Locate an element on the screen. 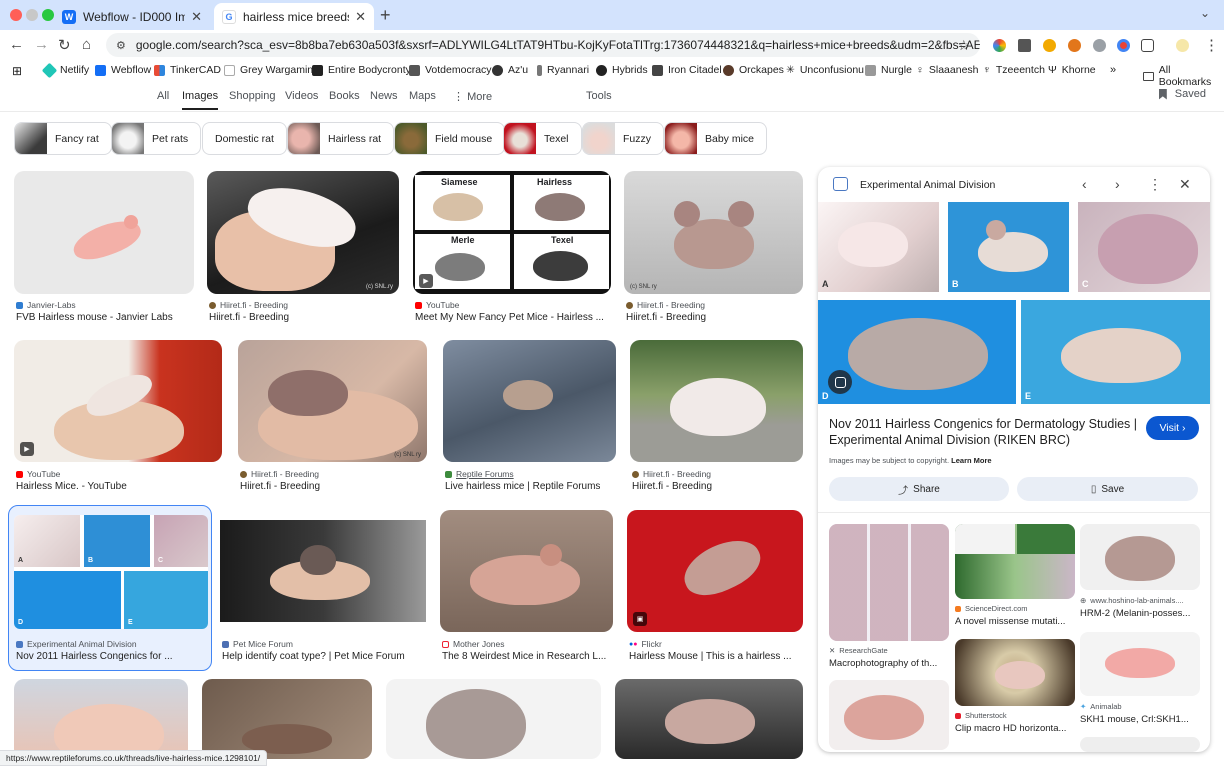  tab-videos: Videos is located at coordinates (301, 96).